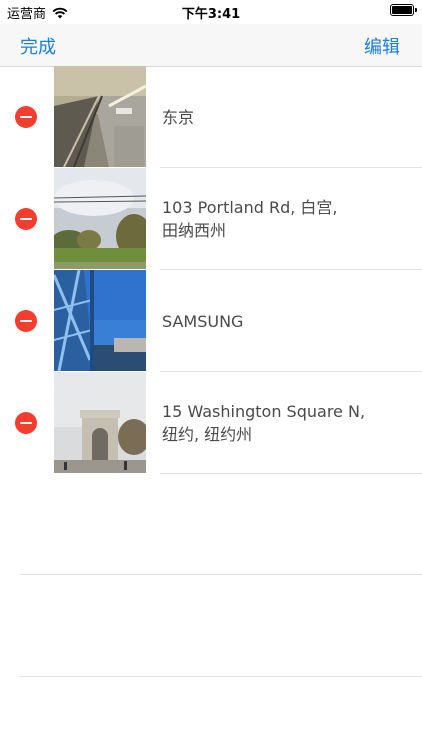  I want to click on navigation-bar: 完成 编辑, so click(211, 45).